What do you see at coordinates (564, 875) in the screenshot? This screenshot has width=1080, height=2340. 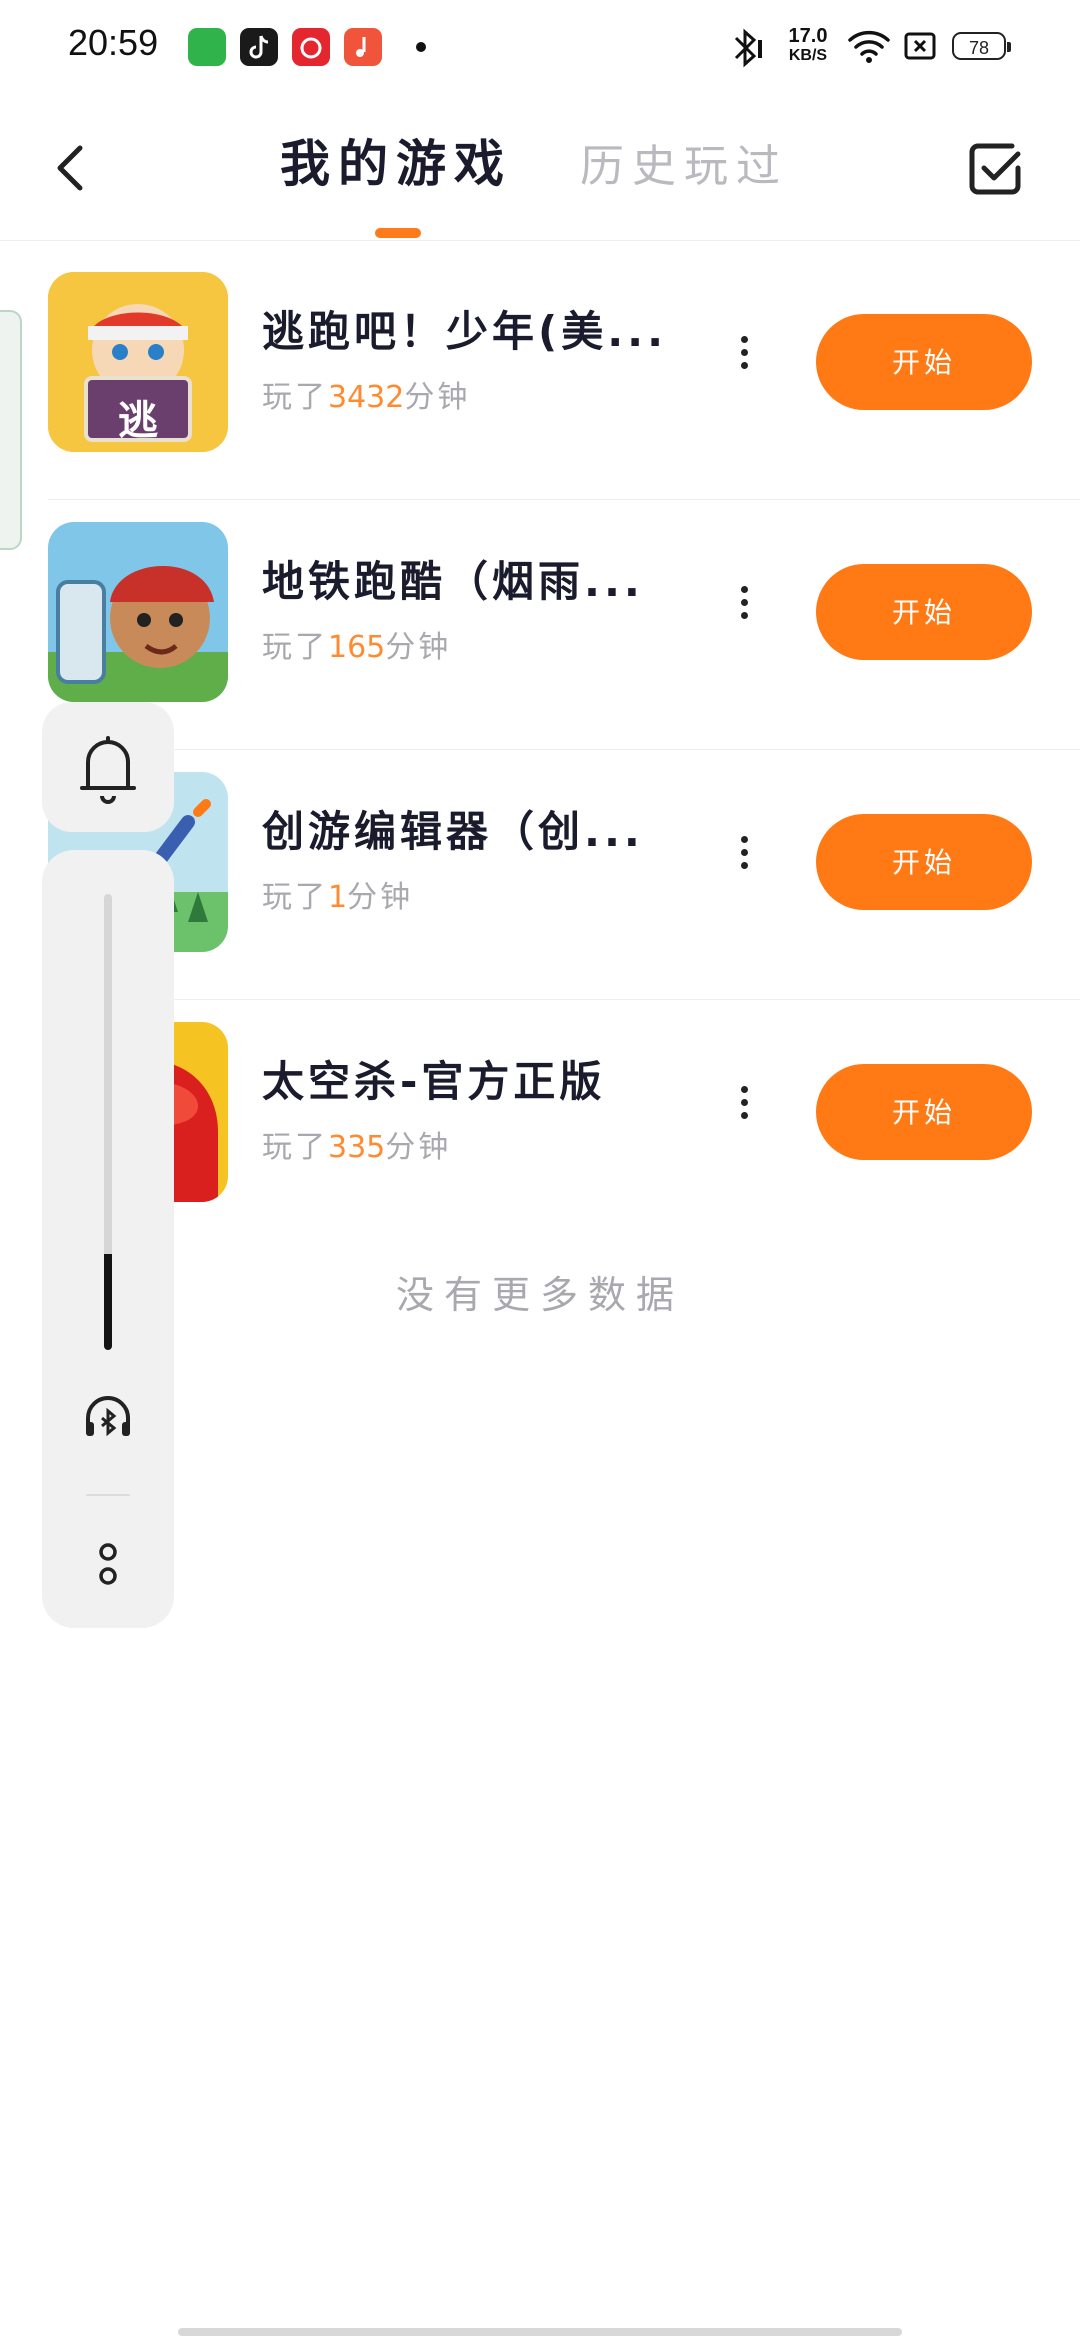 I see `game-row: 创游编辑器（创... 玩了1分钟 开始` at bounding box center [564, 875].